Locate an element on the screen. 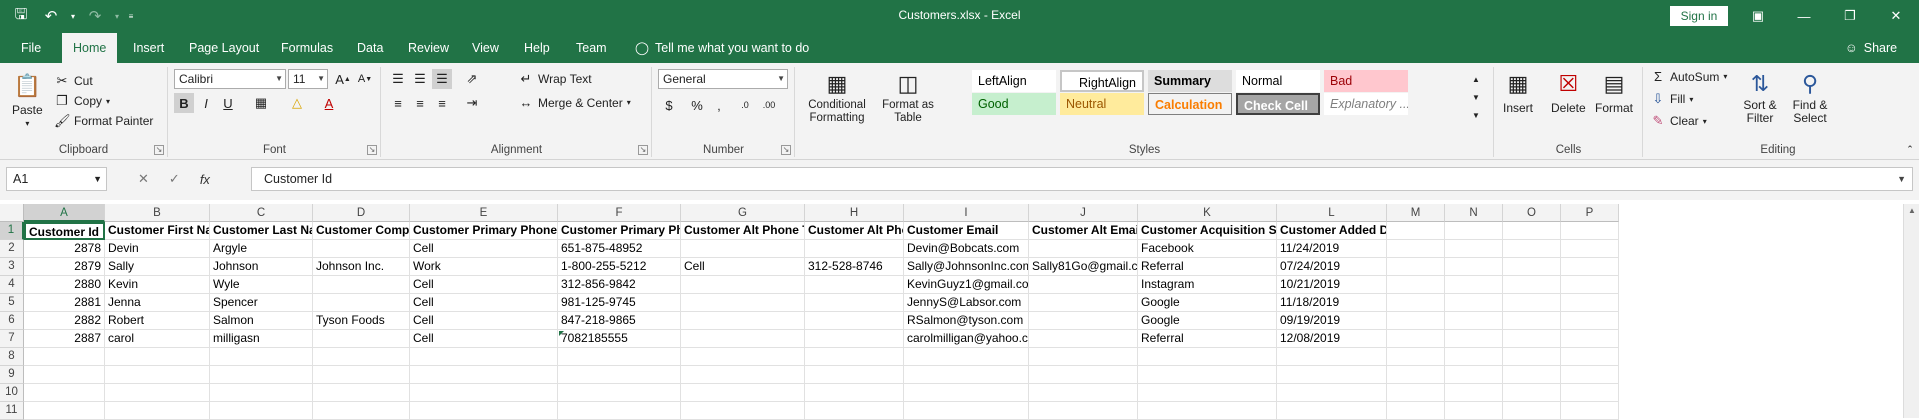 Image resolution: width=1919 pixels, height=420 pixels. expand-formula-icon: ▼ is located at coordinates (1901, 179).